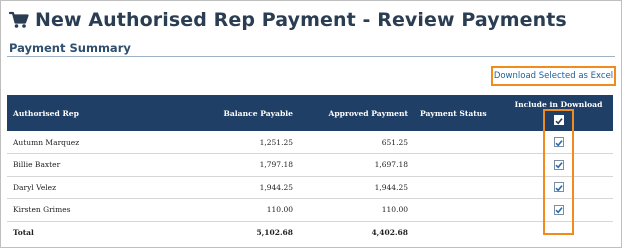 The height and width of the screenshot is (248, 622). I want to click on cell-authorised-rep: Kirsten Grimes, so click(97, 210).